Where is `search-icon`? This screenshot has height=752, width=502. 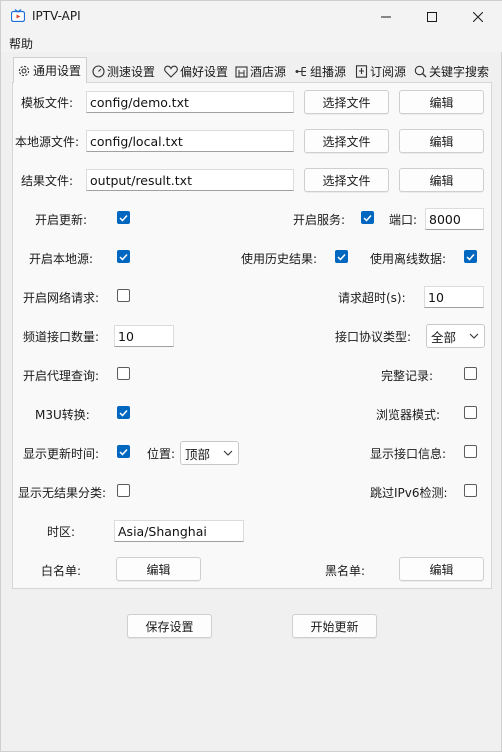 search-icon is located at coordinates (420, 71).